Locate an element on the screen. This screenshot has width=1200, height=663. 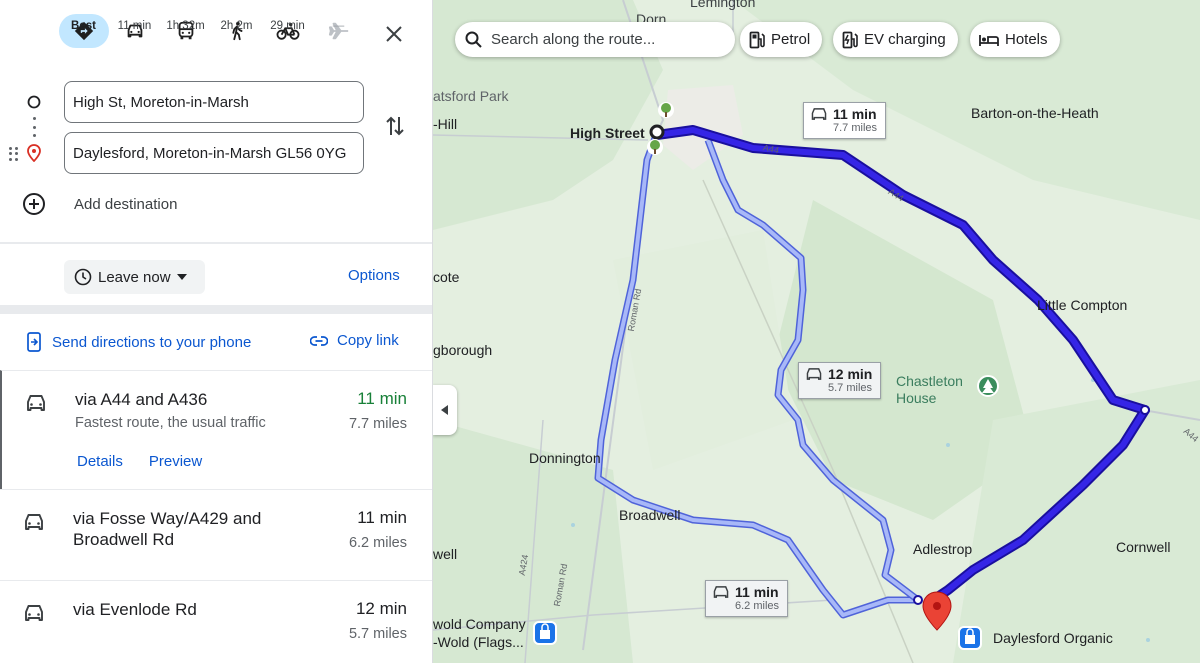
dropdown-arrow-icon is located at coordinates (181, 277).